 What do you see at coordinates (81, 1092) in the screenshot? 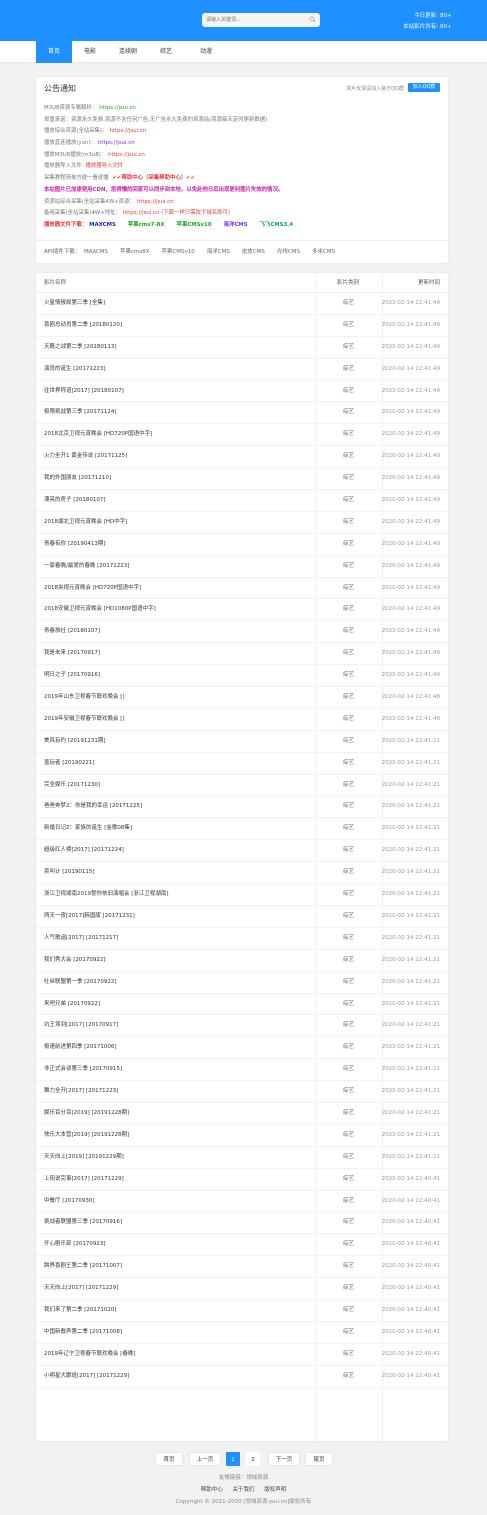
I see `video-title-link: 舞力全开[2017] [20171223]` at bounding box center [81, 1092].